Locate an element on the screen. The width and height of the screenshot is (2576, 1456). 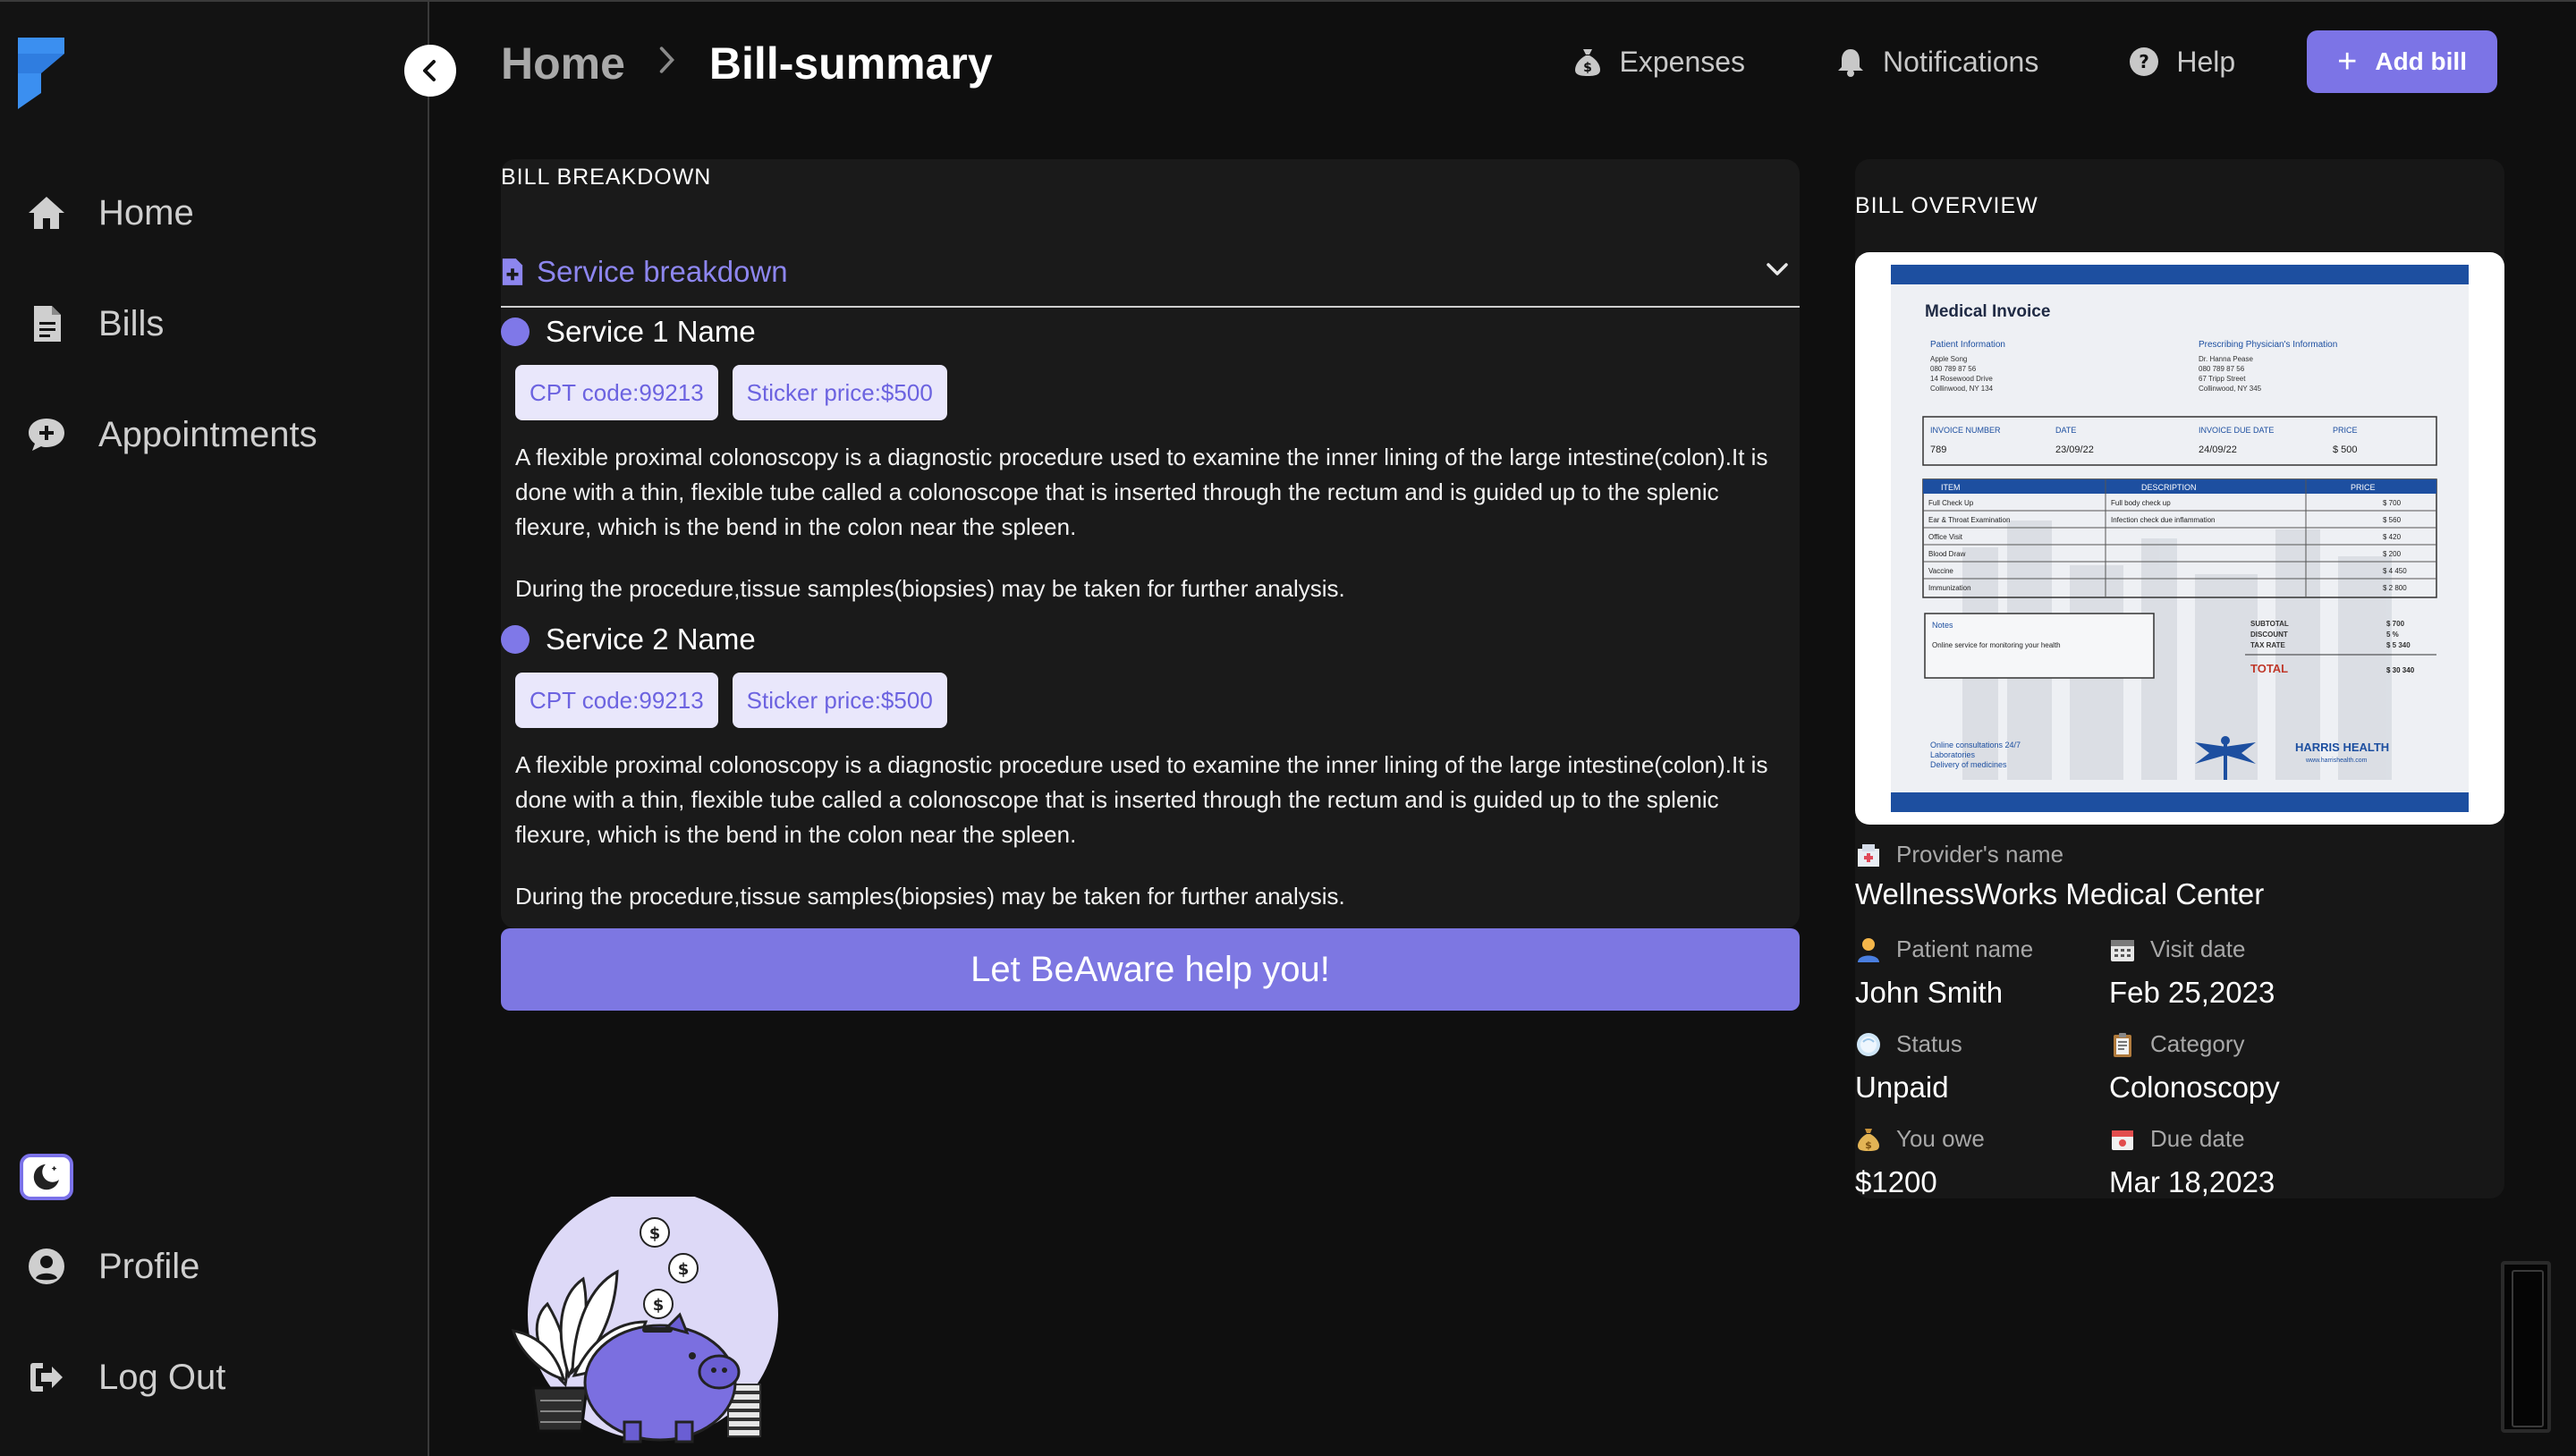
service-breakdown-label: Service breakdown is located at coordinates (662, 271).